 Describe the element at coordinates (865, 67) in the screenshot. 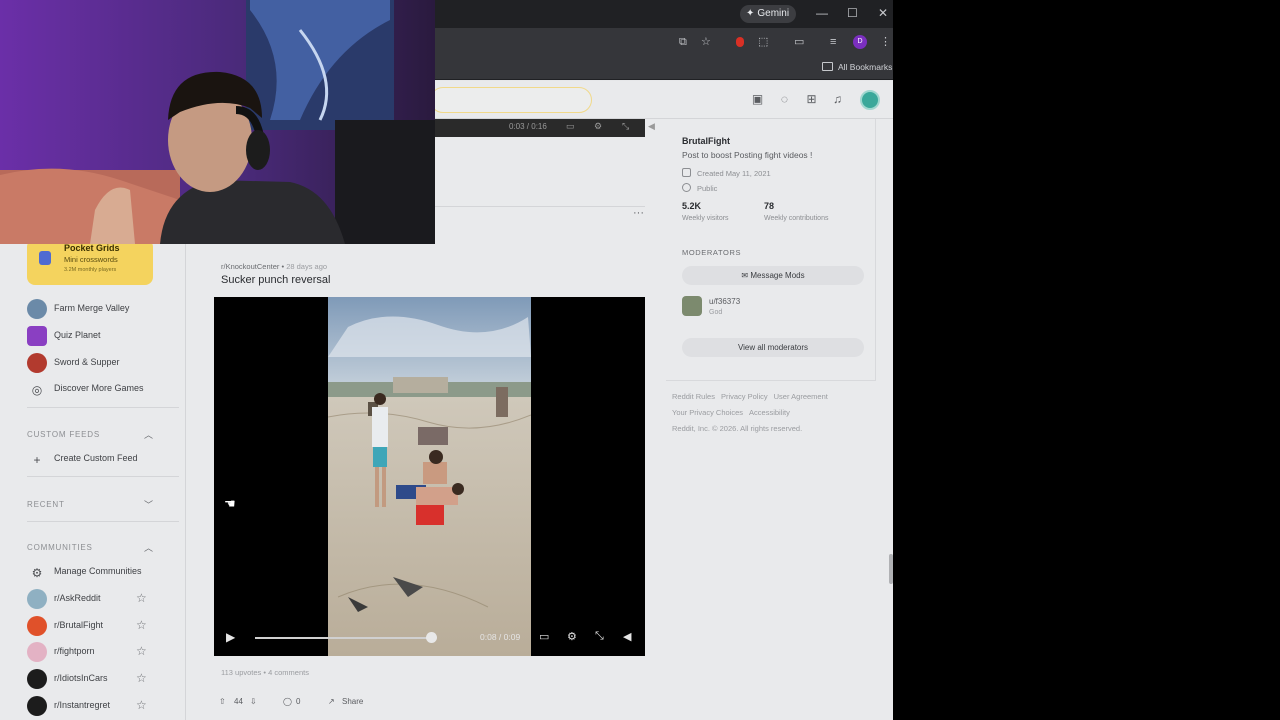

I see `all-bookmarks-button: All Bookmarks` at that location.